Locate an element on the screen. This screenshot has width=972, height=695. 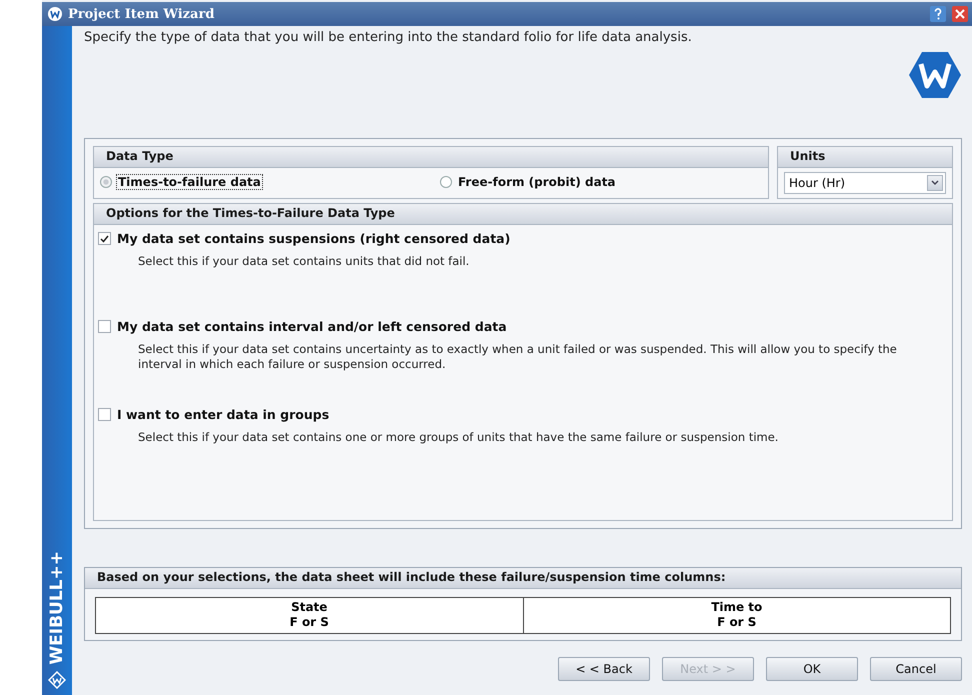
check-icon is located at coordinates (104, 238).